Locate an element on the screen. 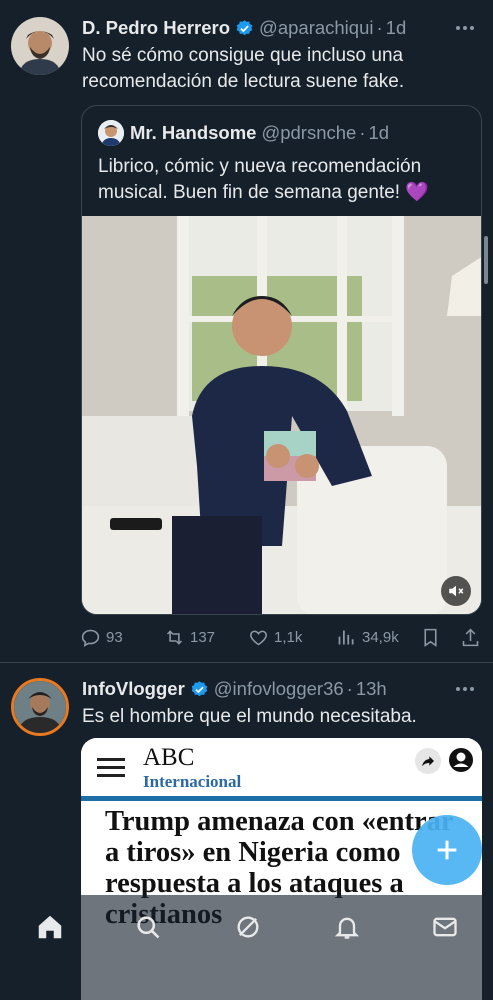  like-button: 1,1k is located at coordinates (275, 637).